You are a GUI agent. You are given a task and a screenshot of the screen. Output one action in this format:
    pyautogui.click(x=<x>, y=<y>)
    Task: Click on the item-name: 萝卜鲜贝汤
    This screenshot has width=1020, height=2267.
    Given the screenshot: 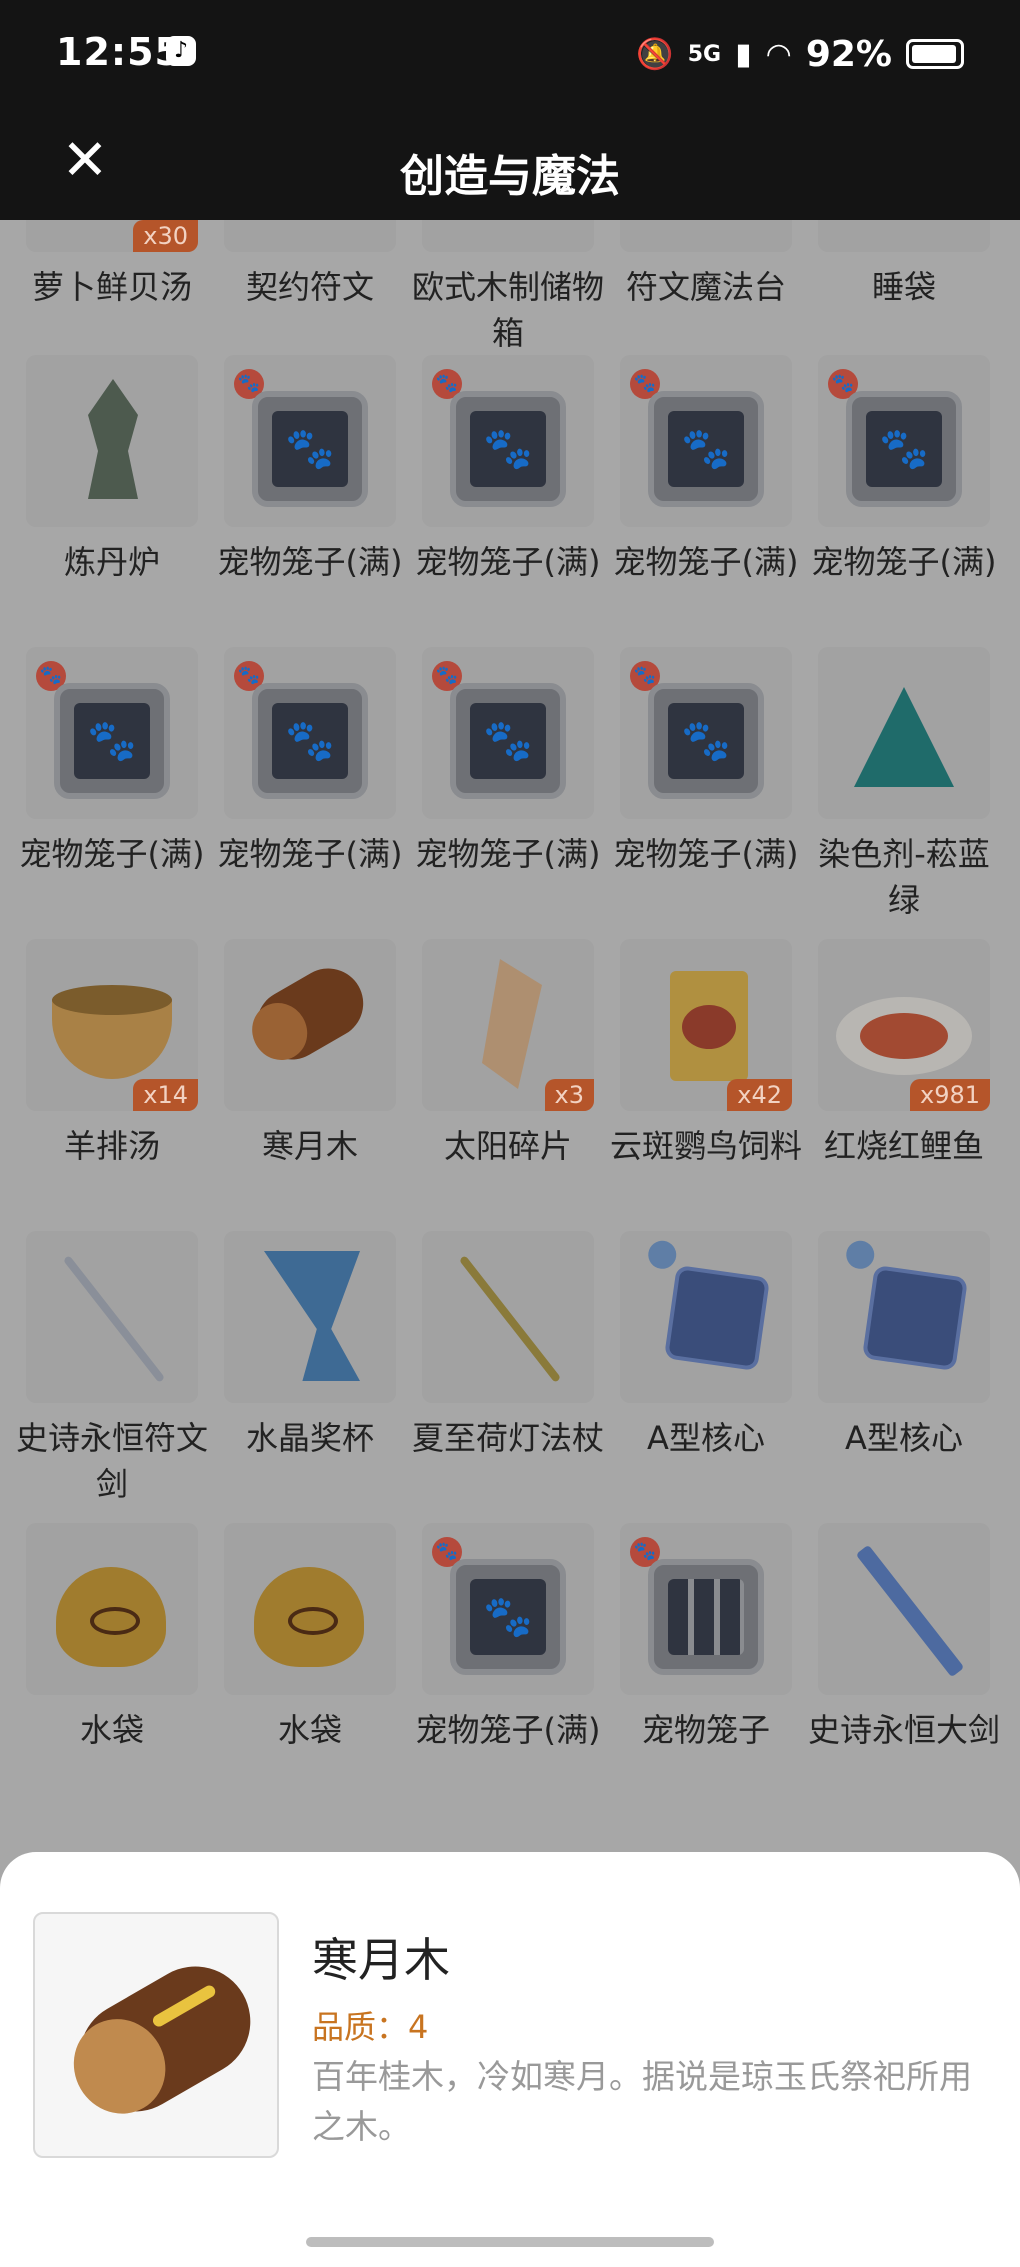 What is the action you would take?
    pyautogui.click(x=111, y=287)
    